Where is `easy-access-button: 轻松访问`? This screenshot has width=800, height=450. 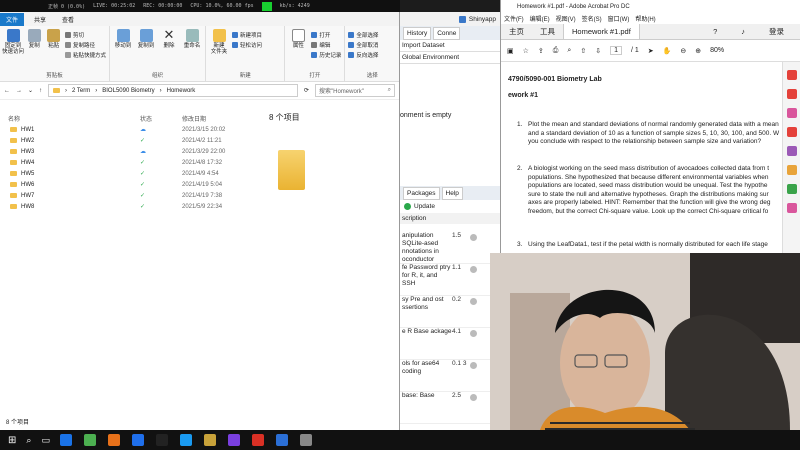 easy-access-button: 轻松访问 is located at coordinates (247, 45).